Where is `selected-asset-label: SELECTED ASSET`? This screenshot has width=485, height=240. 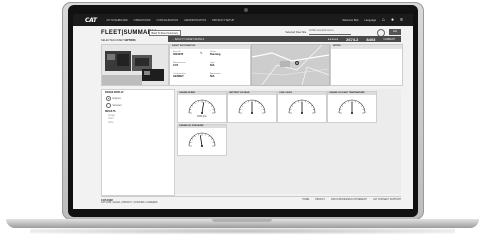
selected-asset-label: SELECTED ASSET is located at coordinates (112, 40).